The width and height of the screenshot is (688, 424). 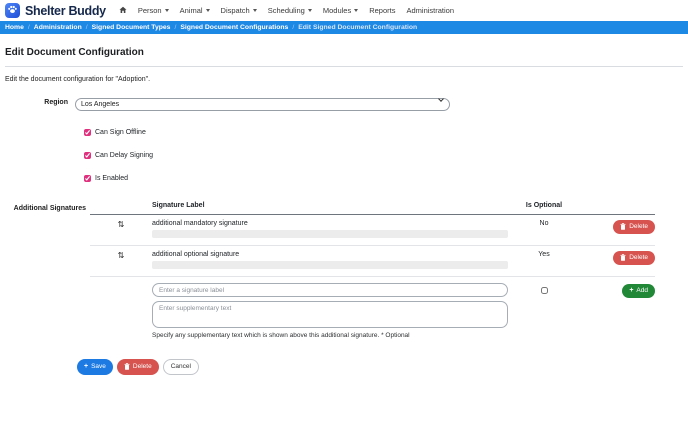 I want to click on nav-item-administration: Administration, so click(x=430, y=10).